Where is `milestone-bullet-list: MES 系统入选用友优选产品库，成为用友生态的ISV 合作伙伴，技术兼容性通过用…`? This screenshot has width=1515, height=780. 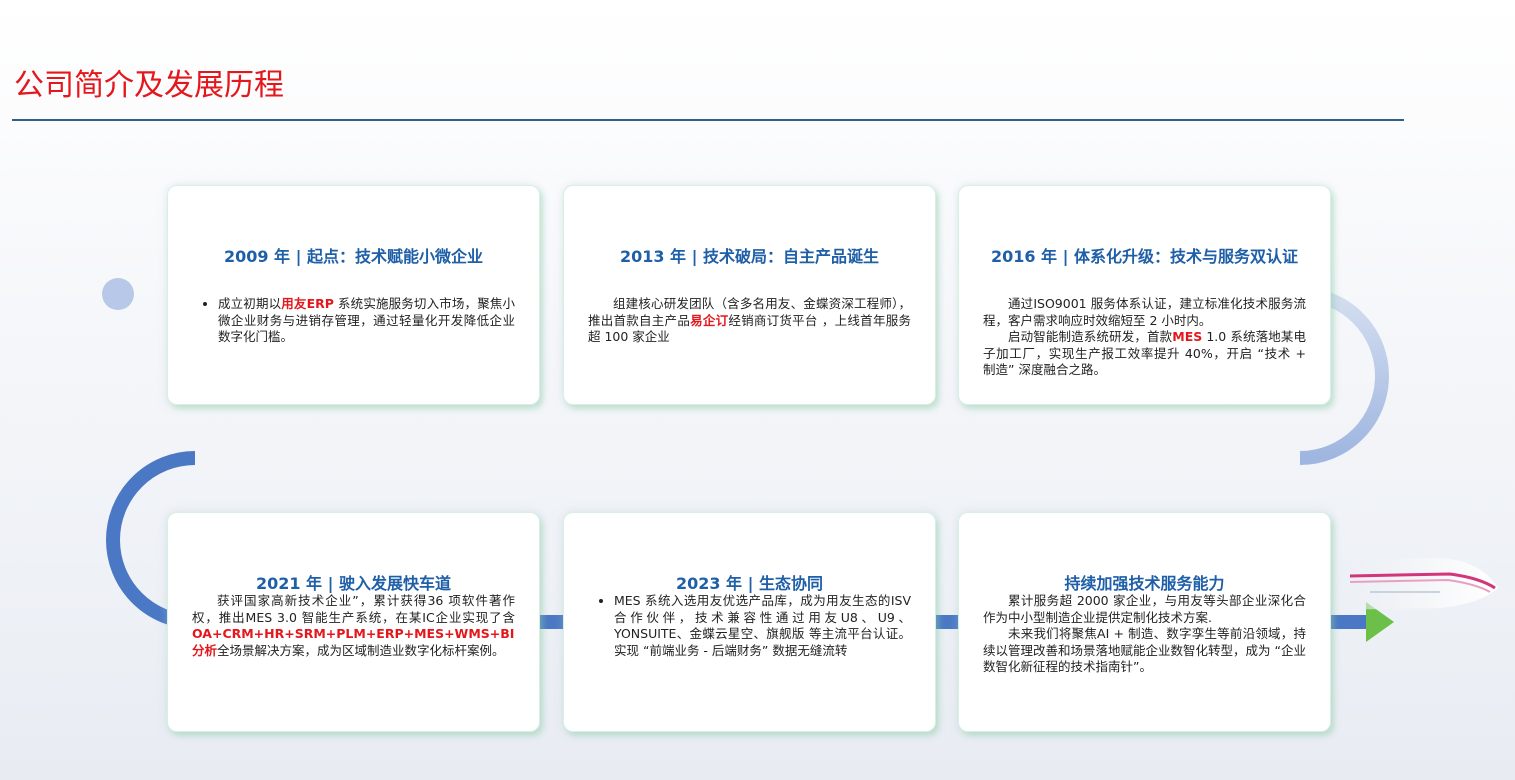 milestone-bullet-list: MES 系统入选用友优选产品库，成为用友生态的ISV 合作伙伴，技术兼容性通过用… is located at coordinates (749, 626).